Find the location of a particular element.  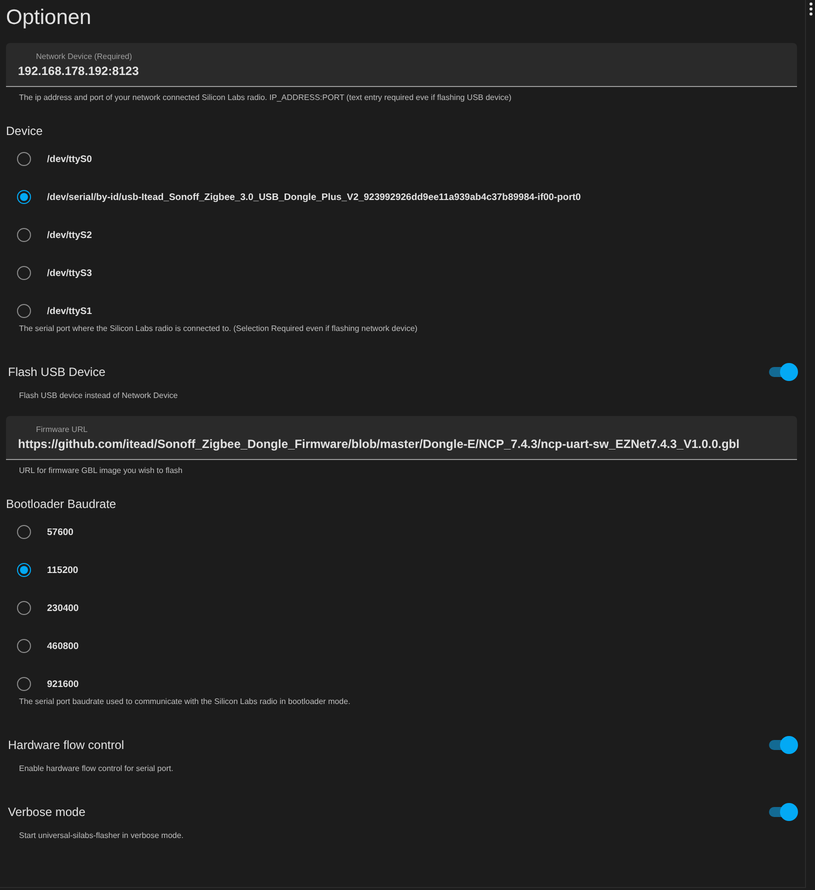

switch-label: Hardware flow control is located at coordinates (66, 745).